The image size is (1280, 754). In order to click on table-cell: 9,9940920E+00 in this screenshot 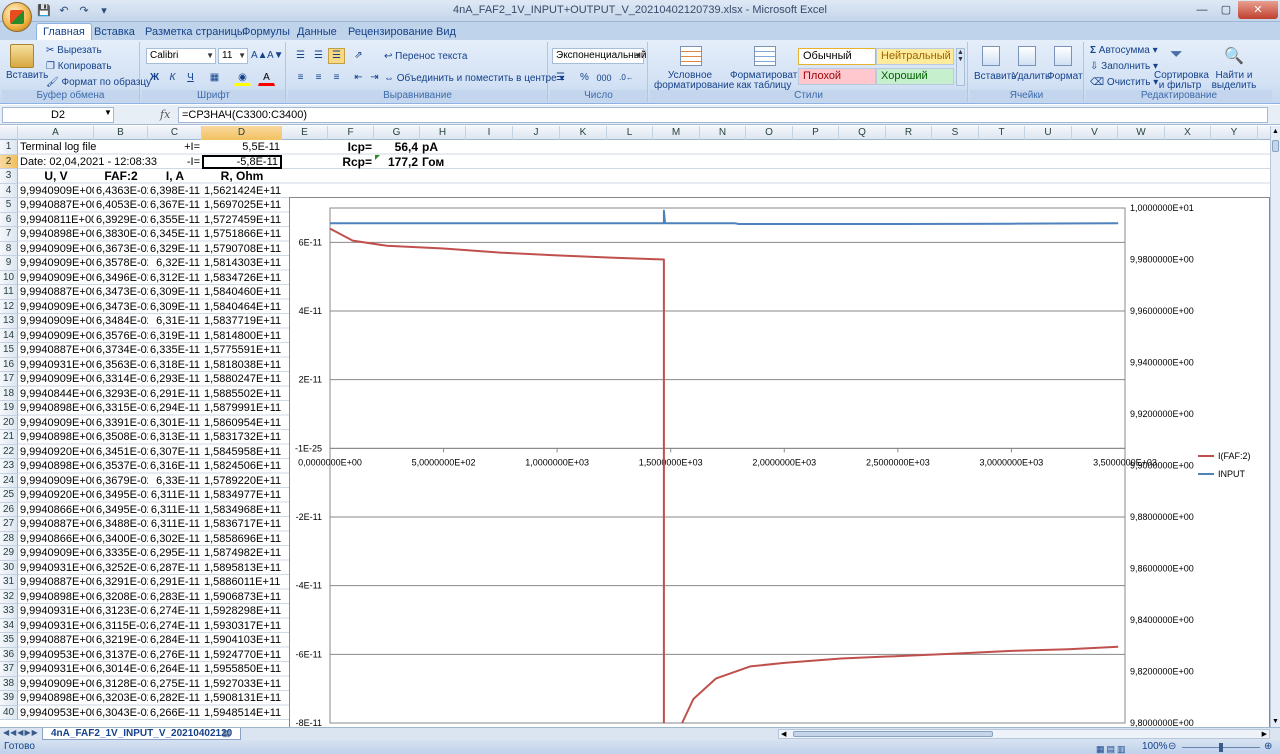, I will do `click(56, 452)`.